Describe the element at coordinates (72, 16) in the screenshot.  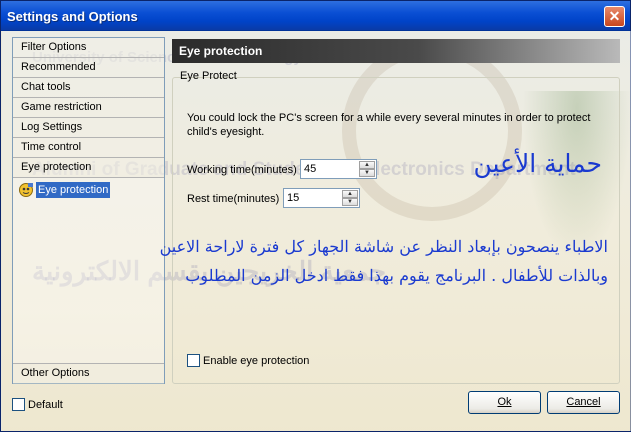
I see `window-title: Settings and Options` at that location.